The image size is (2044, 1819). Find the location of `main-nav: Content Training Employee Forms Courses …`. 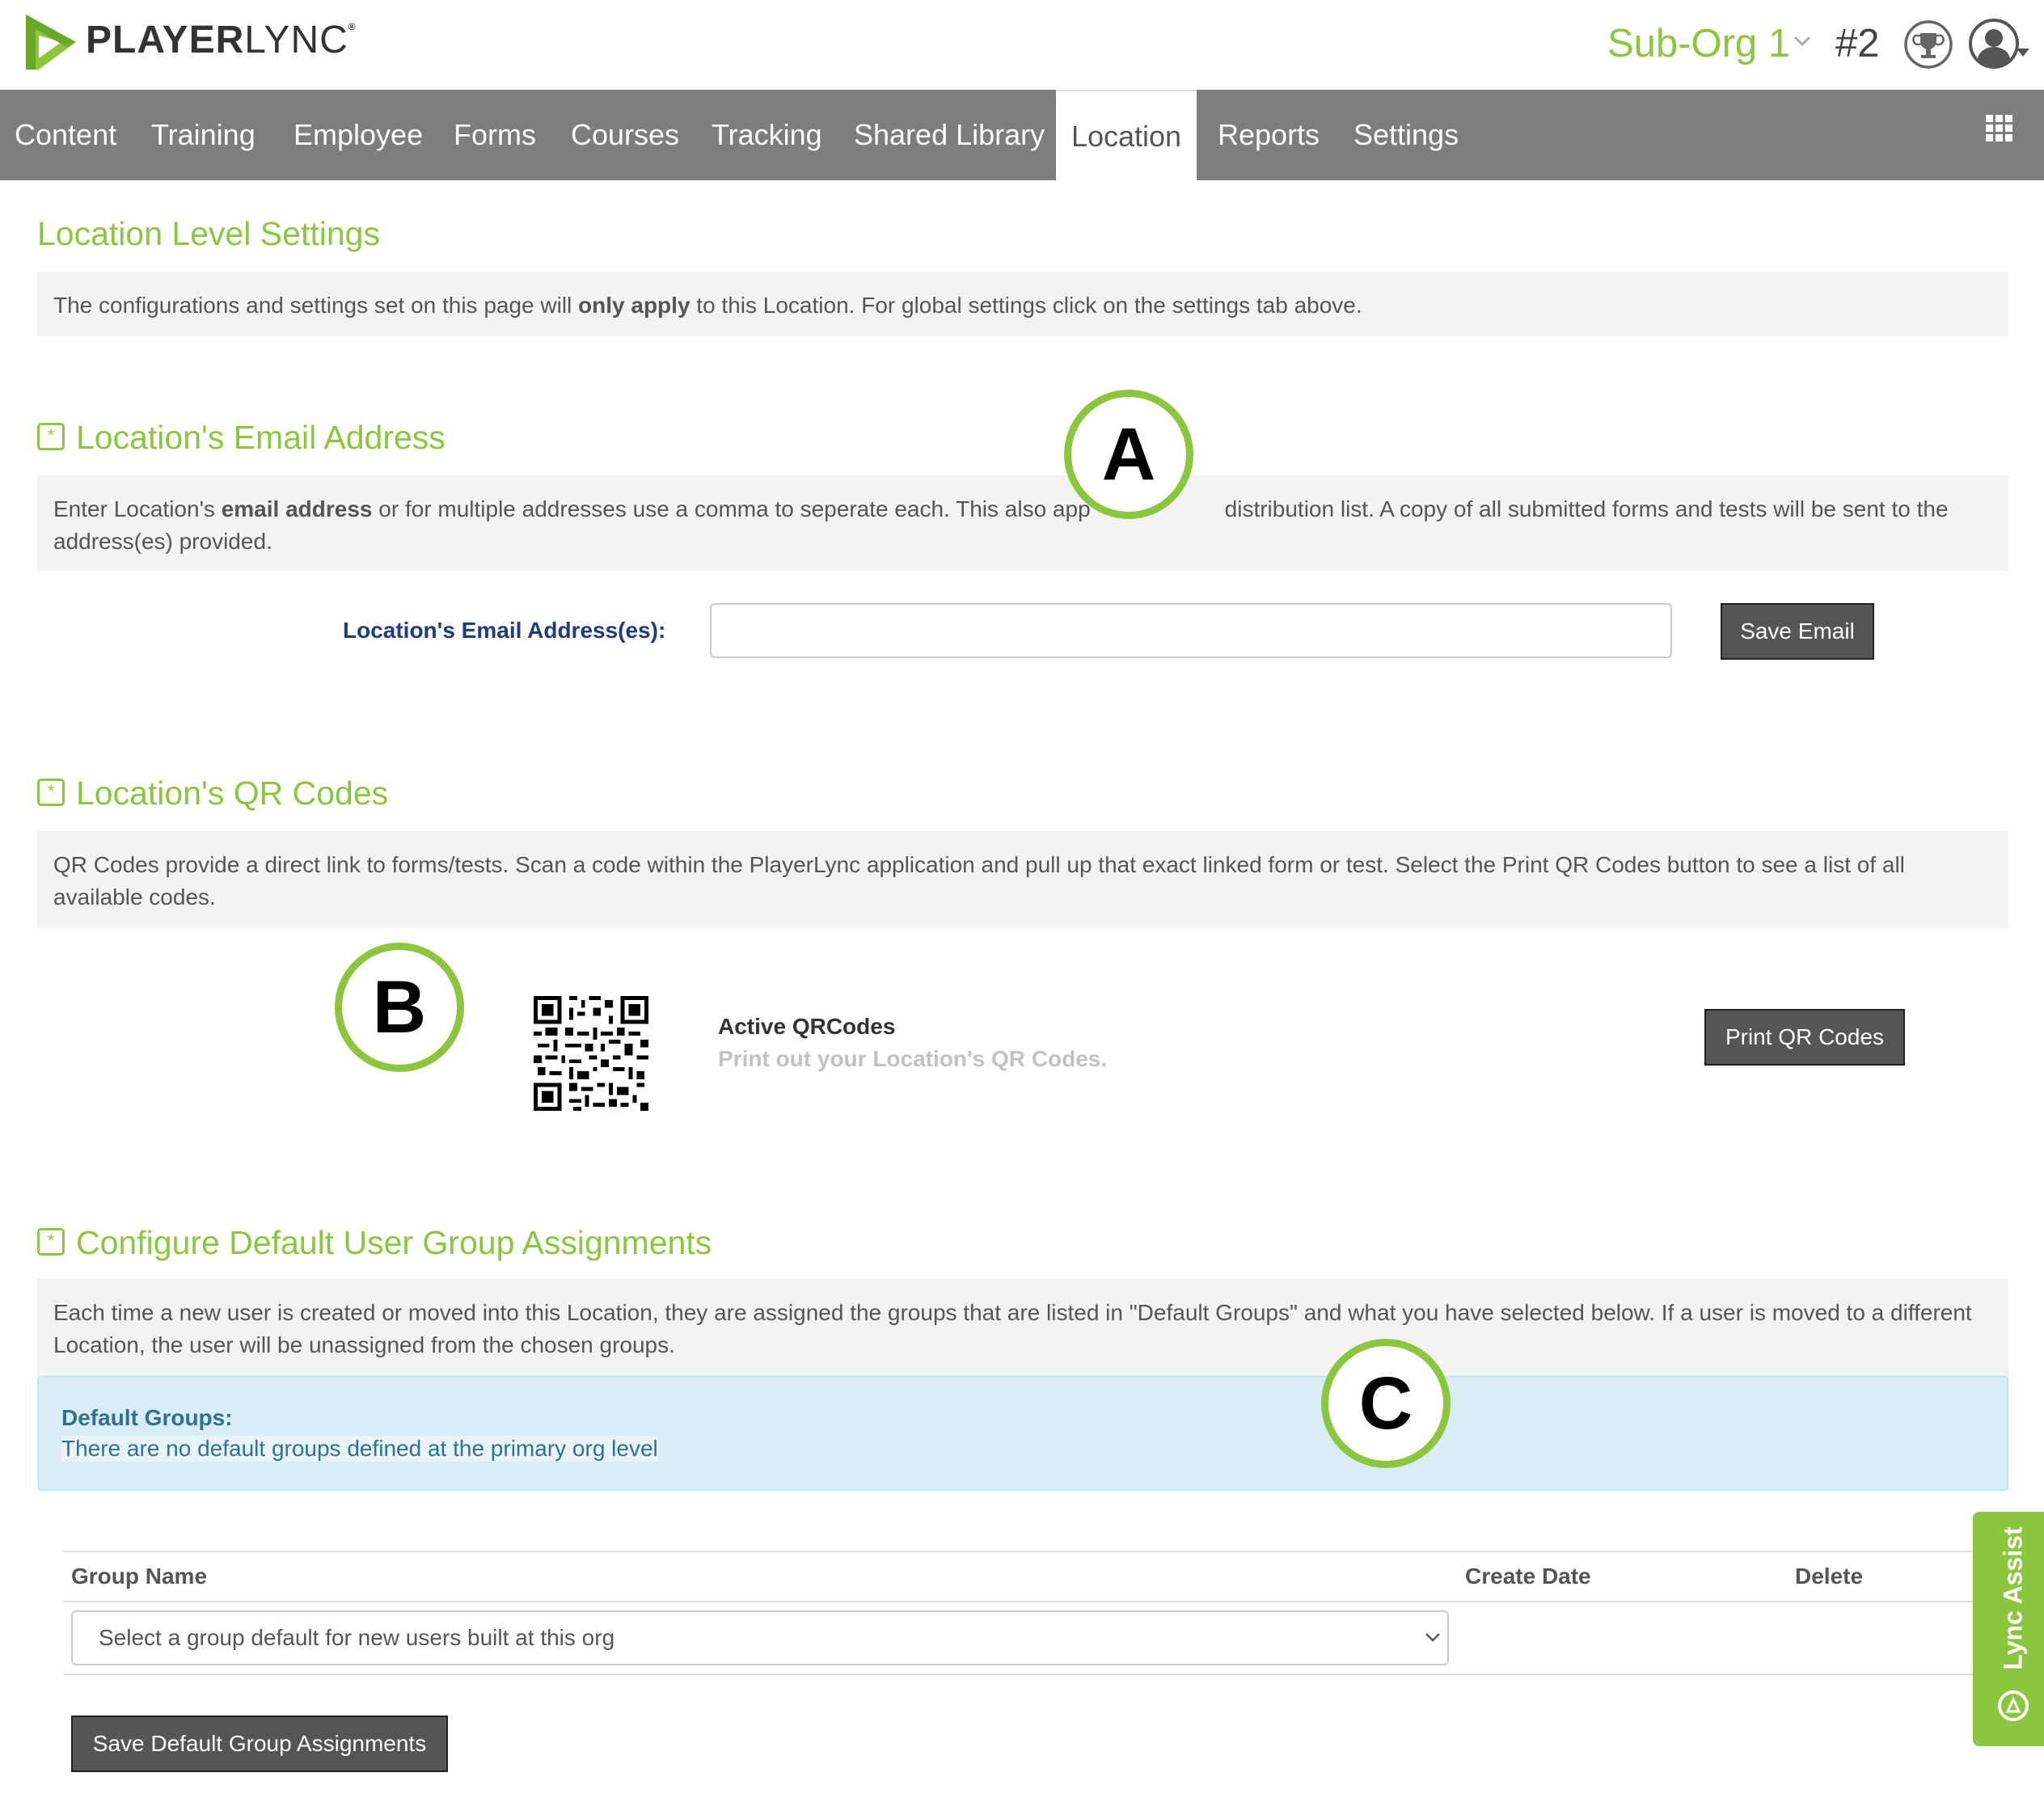

main-nav: Content Training Employee Forms Courses … is located at coordinates (1022, 136).